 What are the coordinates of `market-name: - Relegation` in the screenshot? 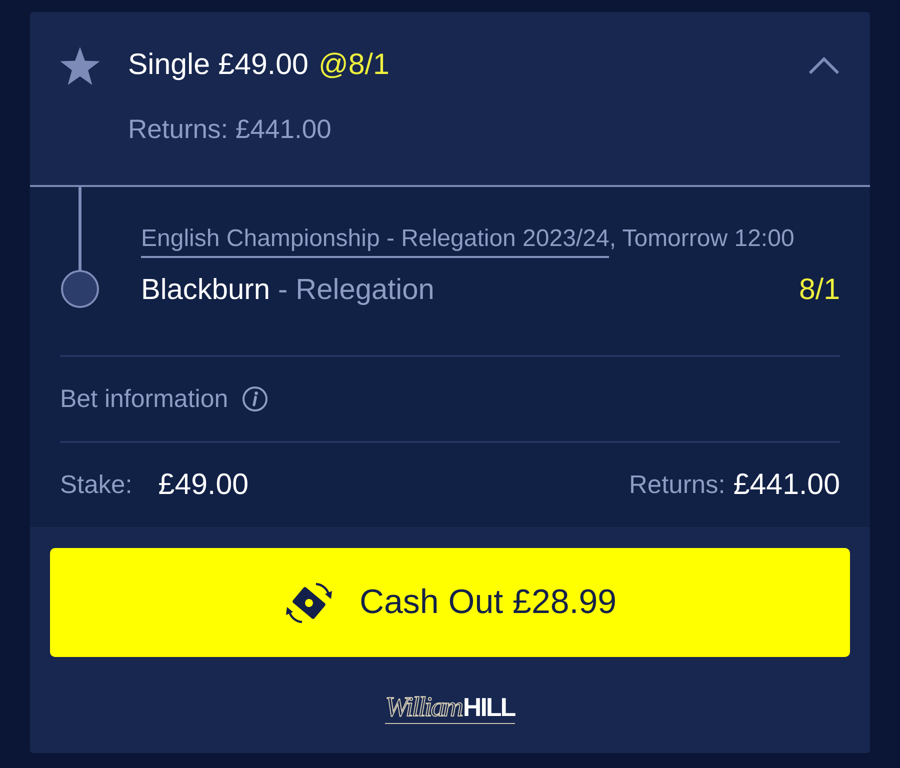 It's located at (356, 290).